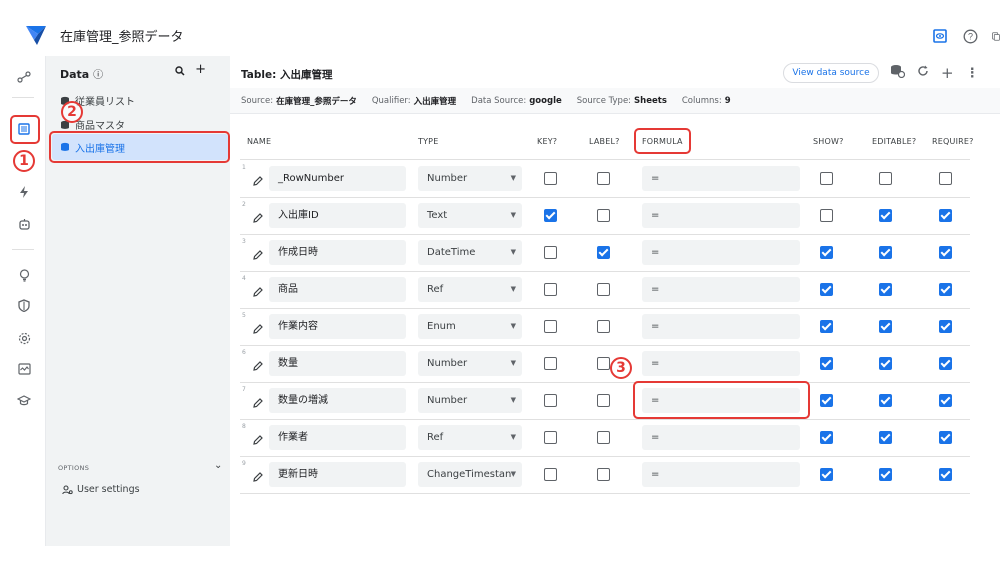 Image resolution: width=1000 pixels, height=562 pixels. I want to click on regenerate-schema-icon, so click(898, 73).